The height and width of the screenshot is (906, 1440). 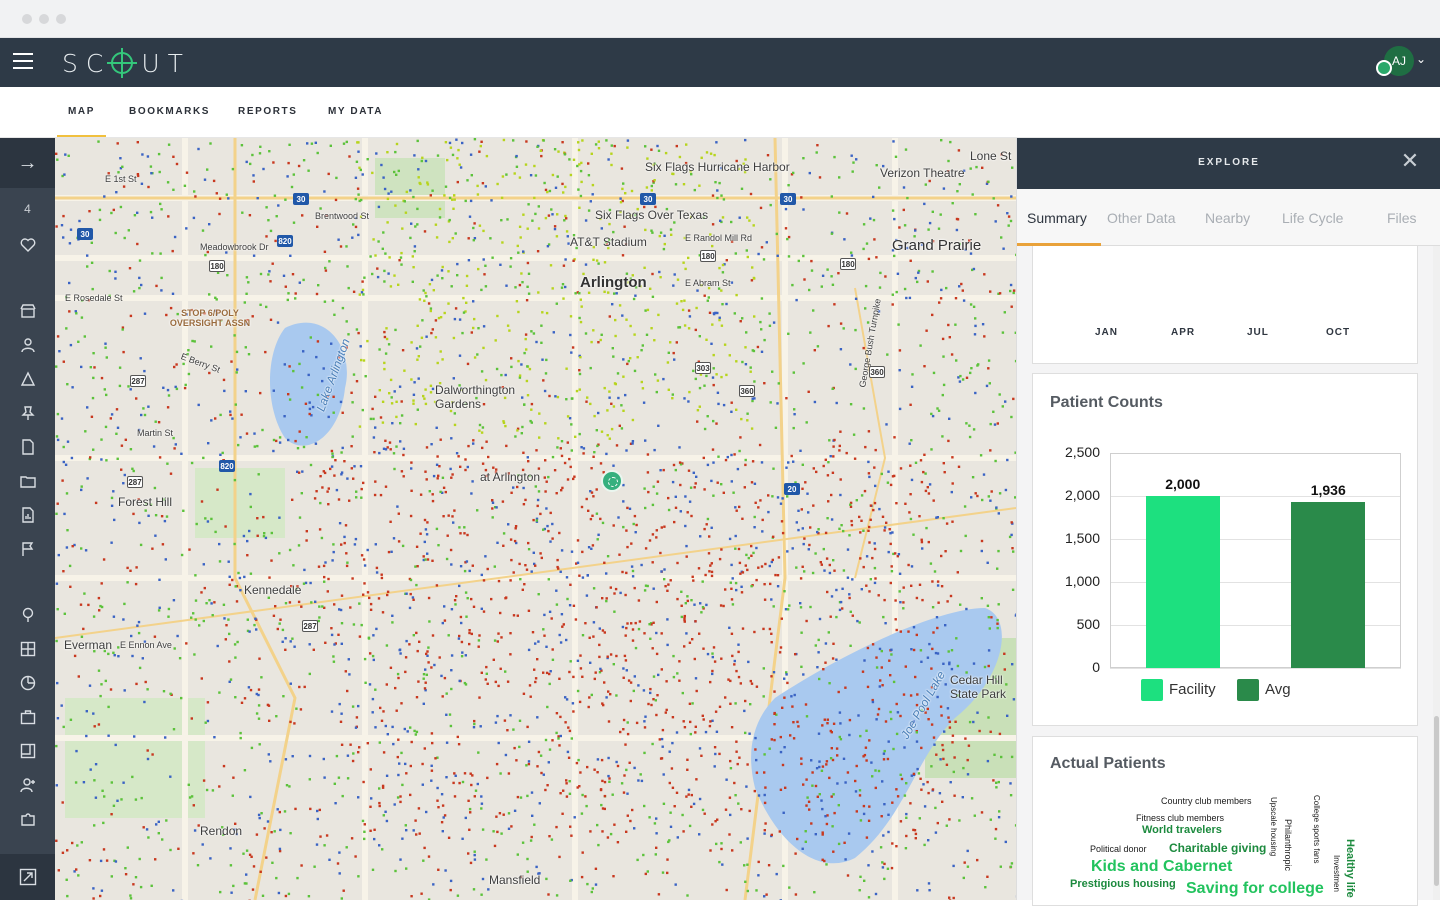 I want to click on flag-icon, so click(x=28, y=549).